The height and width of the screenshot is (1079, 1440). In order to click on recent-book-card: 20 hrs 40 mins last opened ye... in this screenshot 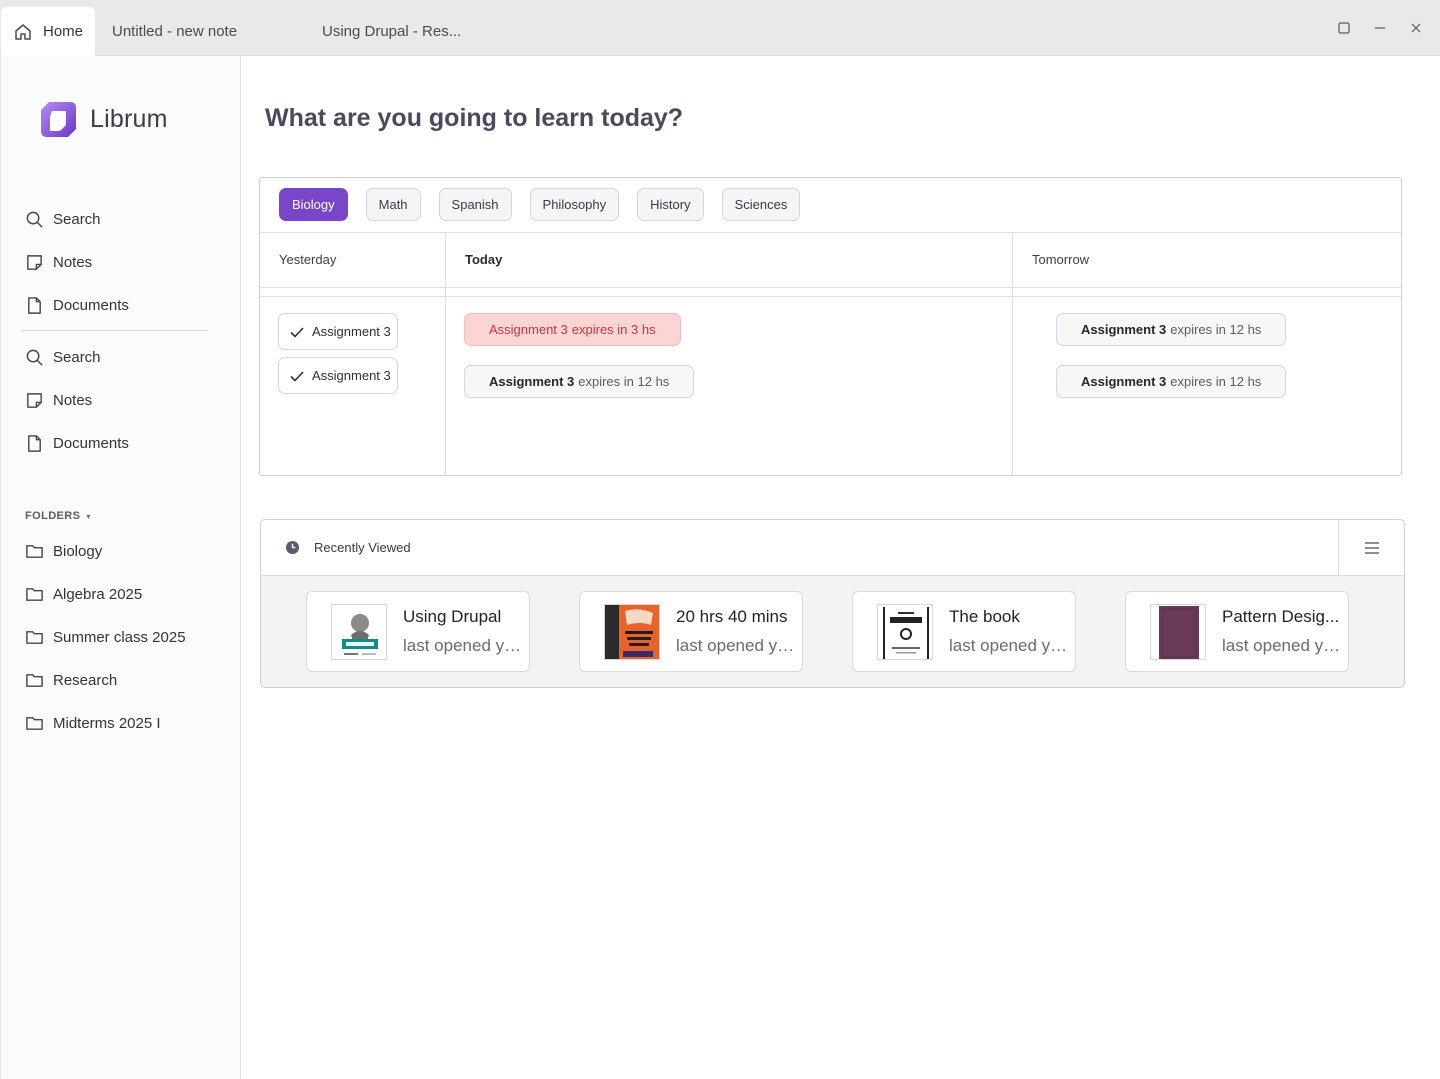, I will do `click(691, 631)`.